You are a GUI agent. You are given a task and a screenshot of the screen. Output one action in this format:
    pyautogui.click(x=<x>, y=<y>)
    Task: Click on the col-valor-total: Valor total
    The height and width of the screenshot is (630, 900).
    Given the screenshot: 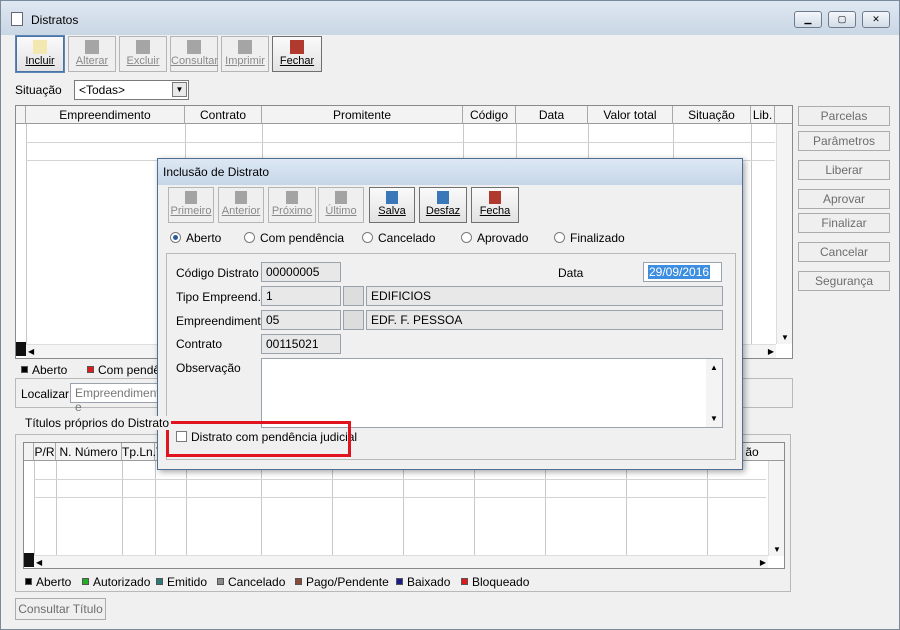 What is the action you would take?
    pyautogui.click(x=630, y=115)
    